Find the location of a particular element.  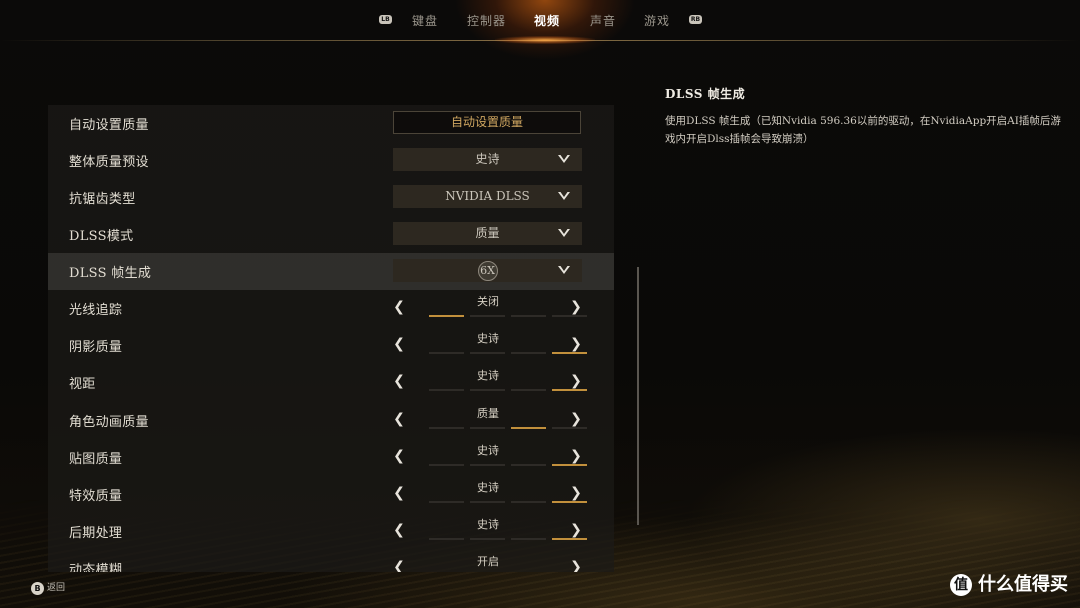

setting-row-stepper: 光线追踪 ❮ 关闭 ❯ is located at coordinates (331, 308).